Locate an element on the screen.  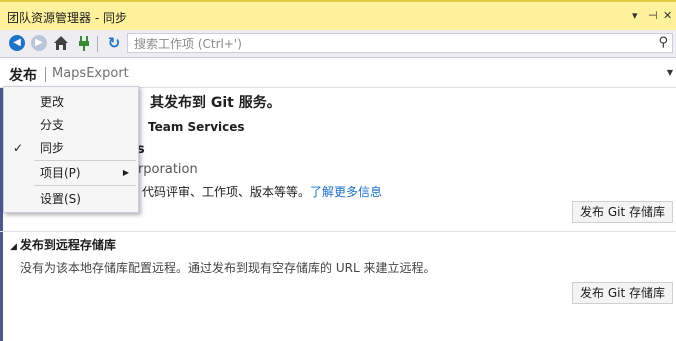
publish-git-repo-button: 发布 Git 存储库 is located at coordinates (622, 212).